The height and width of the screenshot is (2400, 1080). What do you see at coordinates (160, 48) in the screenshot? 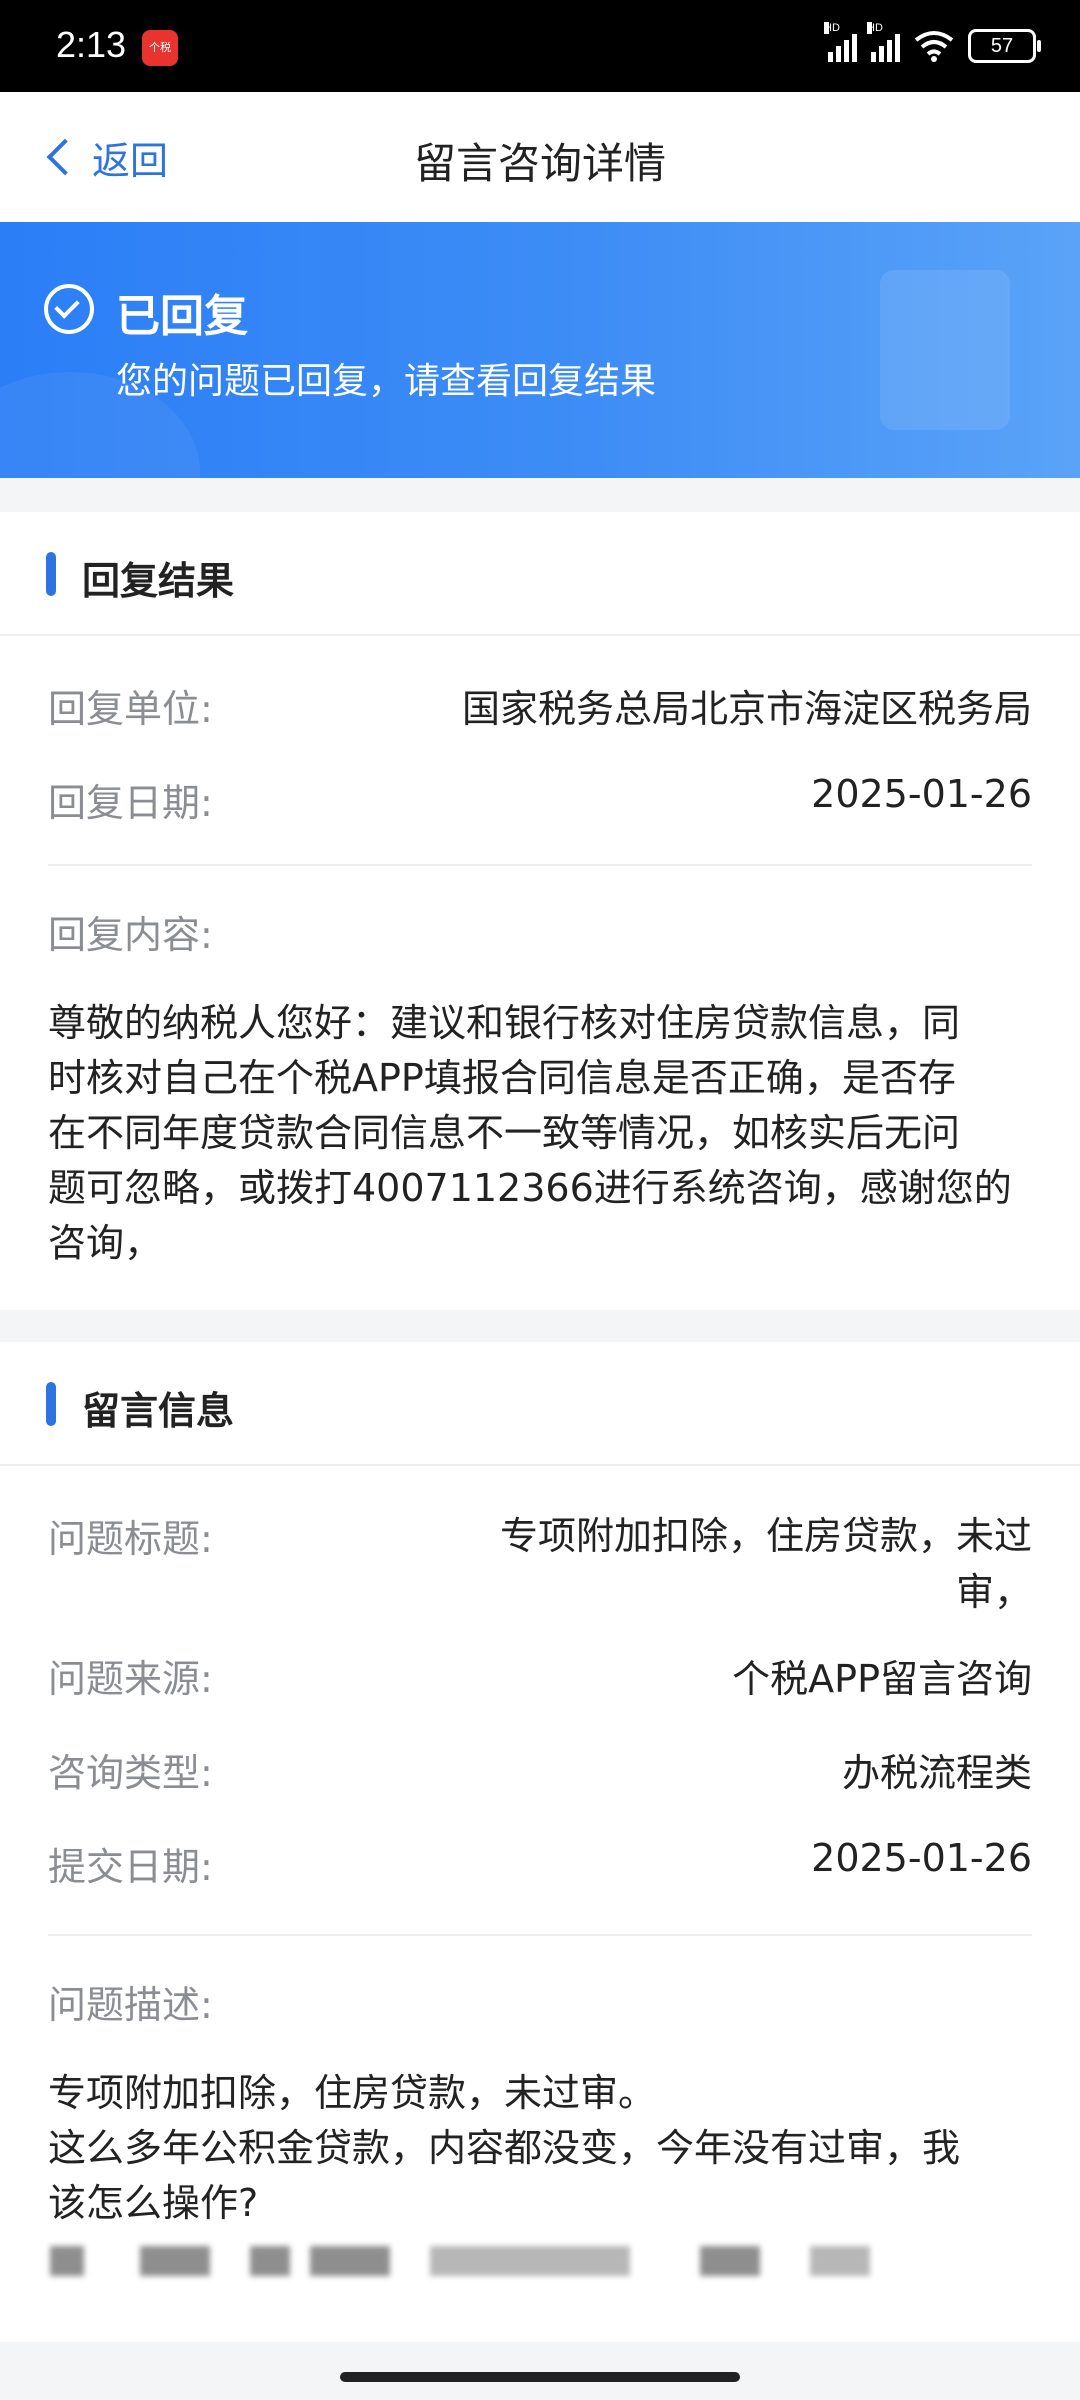
I see `tax-app-notification-icon: 个税` at bounding box center [160, 48].